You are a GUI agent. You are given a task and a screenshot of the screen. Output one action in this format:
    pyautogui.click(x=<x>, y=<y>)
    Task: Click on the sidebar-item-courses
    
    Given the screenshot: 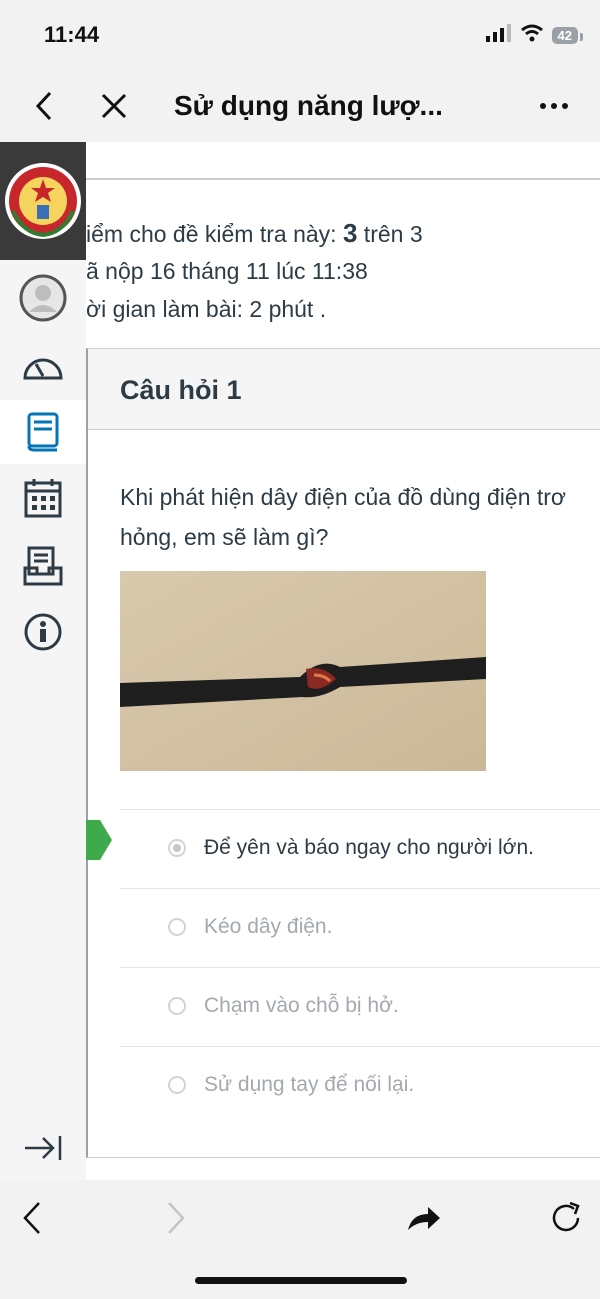 What is the action you would take?
    pyautogui.click(x=43, y=432)
    